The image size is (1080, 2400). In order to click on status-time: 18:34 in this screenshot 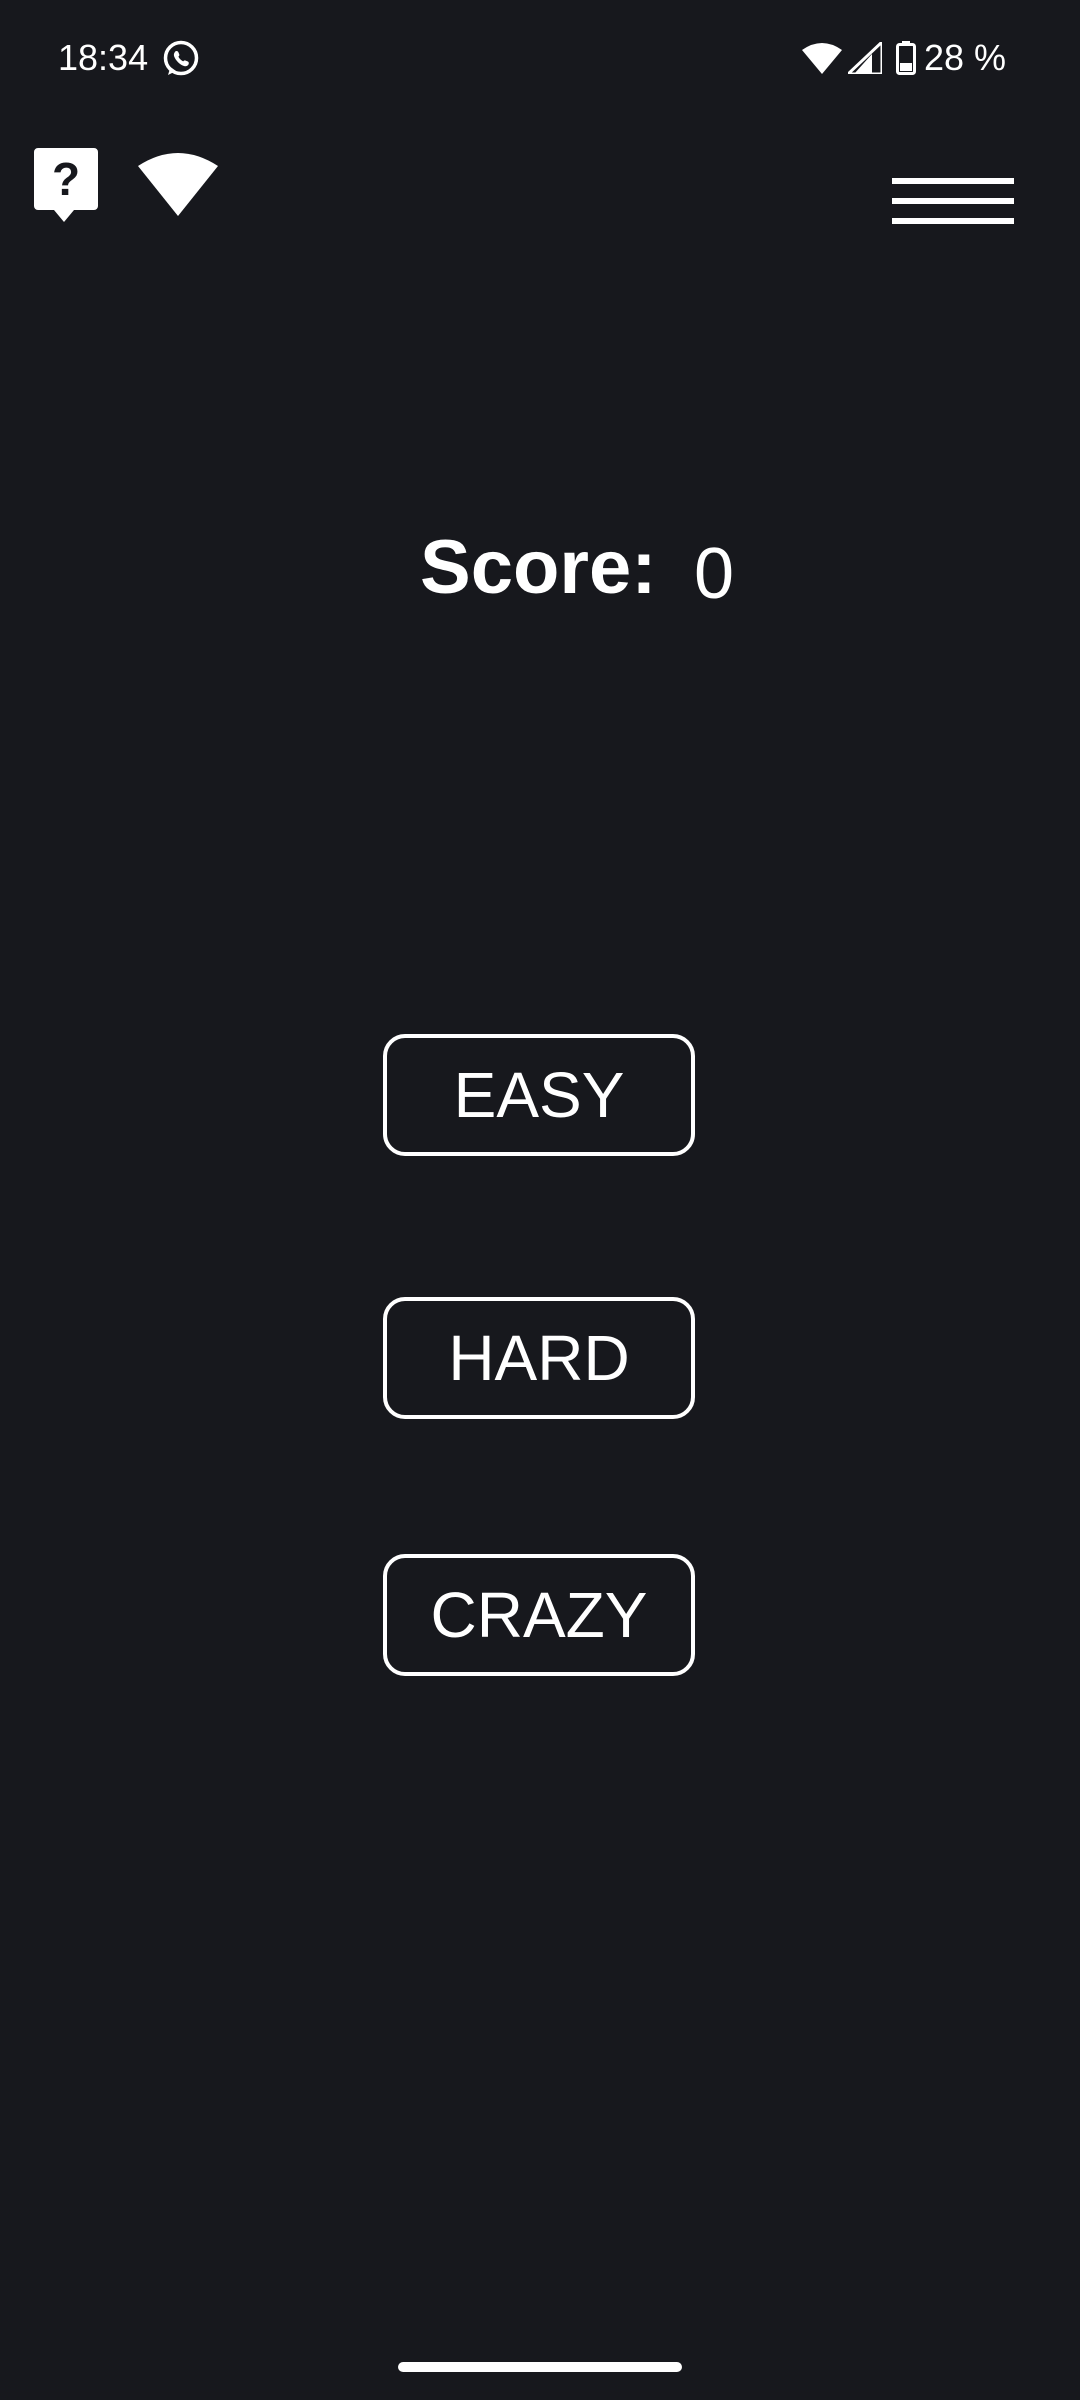, I will do `click(103, 57)`.